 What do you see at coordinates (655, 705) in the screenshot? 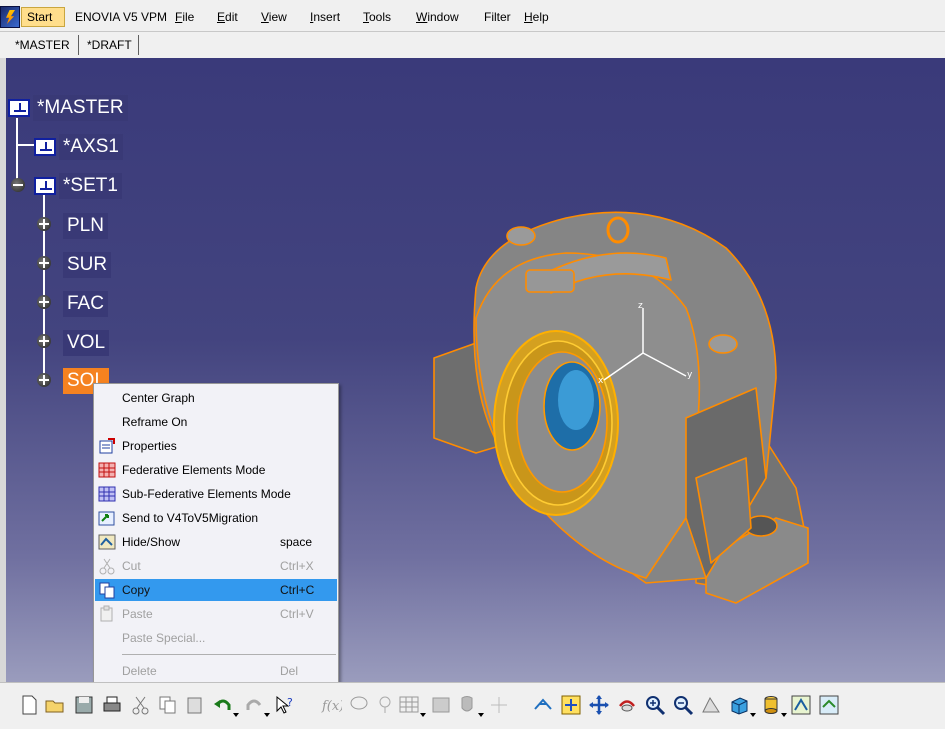
I see `zoom-in-icon` at bounding box center [655, 705].